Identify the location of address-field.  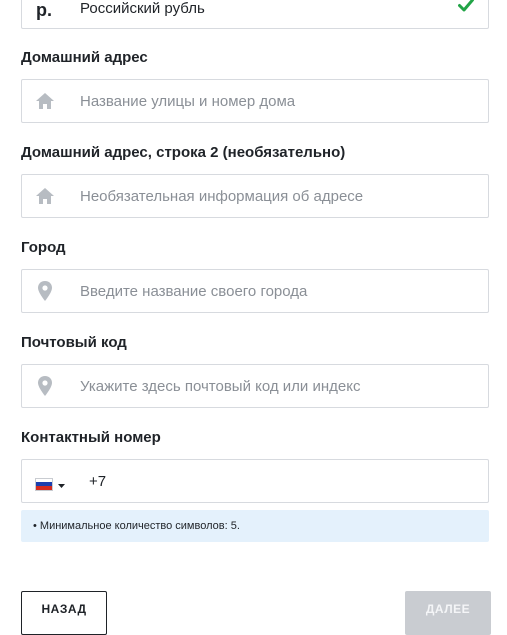
(255, 101).